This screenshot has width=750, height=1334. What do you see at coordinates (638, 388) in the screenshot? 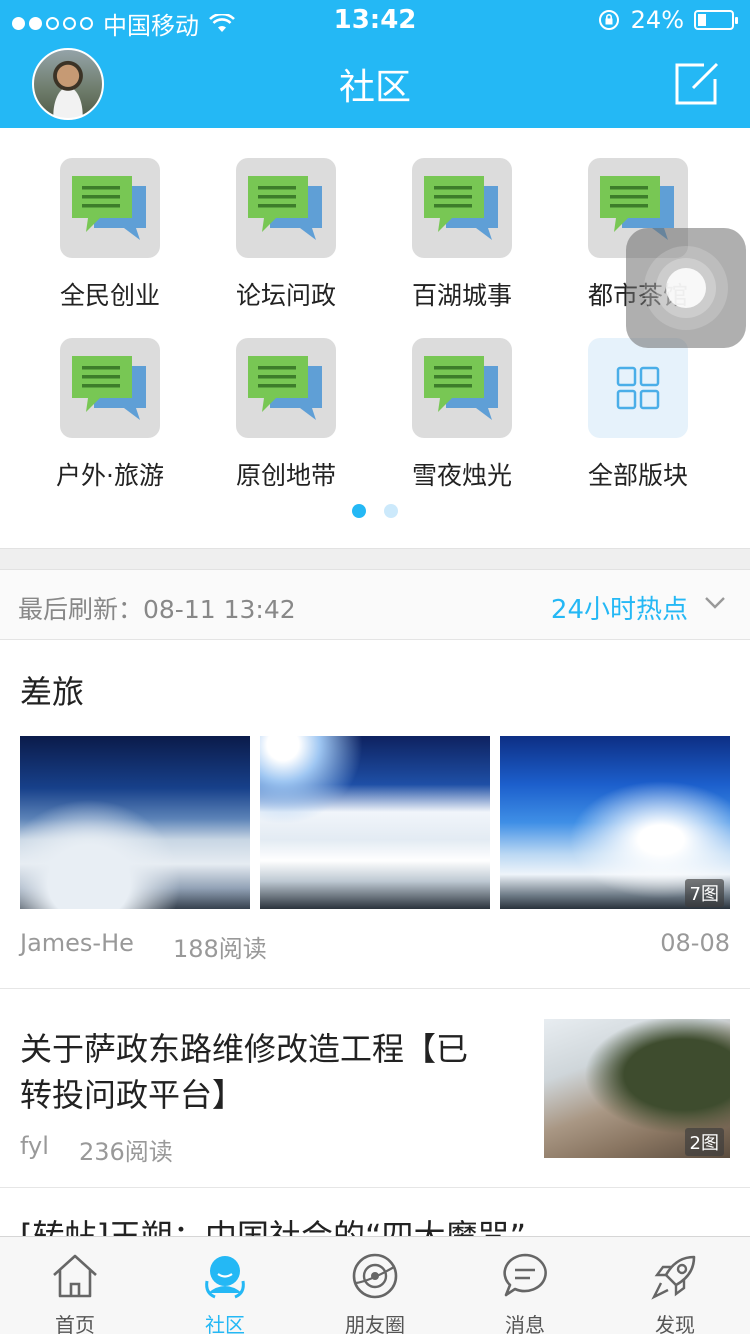
I see `grid-icon` at bounding box center [638, 388].